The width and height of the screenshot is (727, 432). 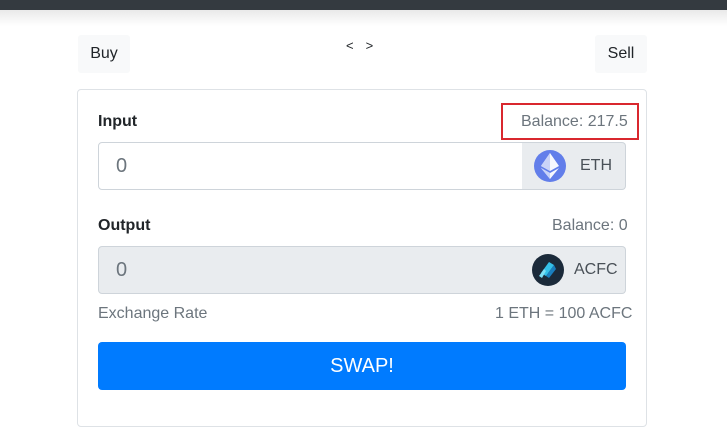 I want to click on swap-button: SWAP!, so click(x=362, y=366).